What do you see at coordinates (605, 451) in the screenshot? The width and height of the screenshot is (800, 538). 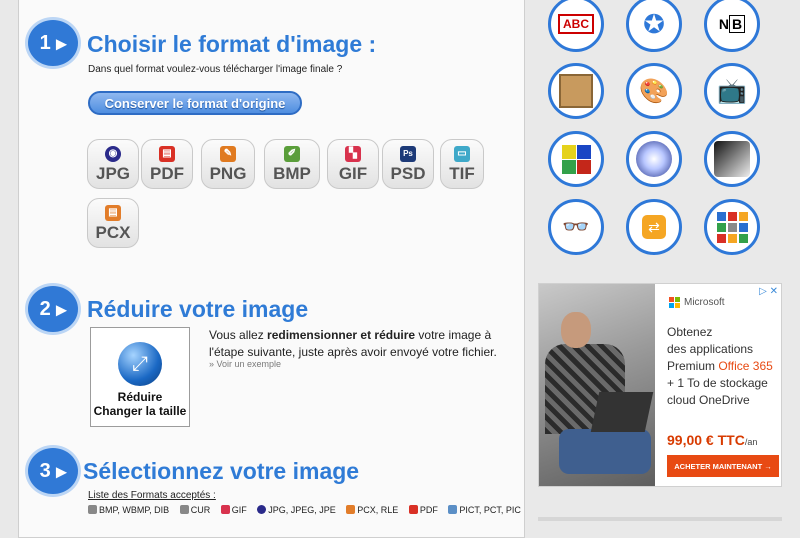 I see `ad-photo-jeans` at bounding box center [605, 451].